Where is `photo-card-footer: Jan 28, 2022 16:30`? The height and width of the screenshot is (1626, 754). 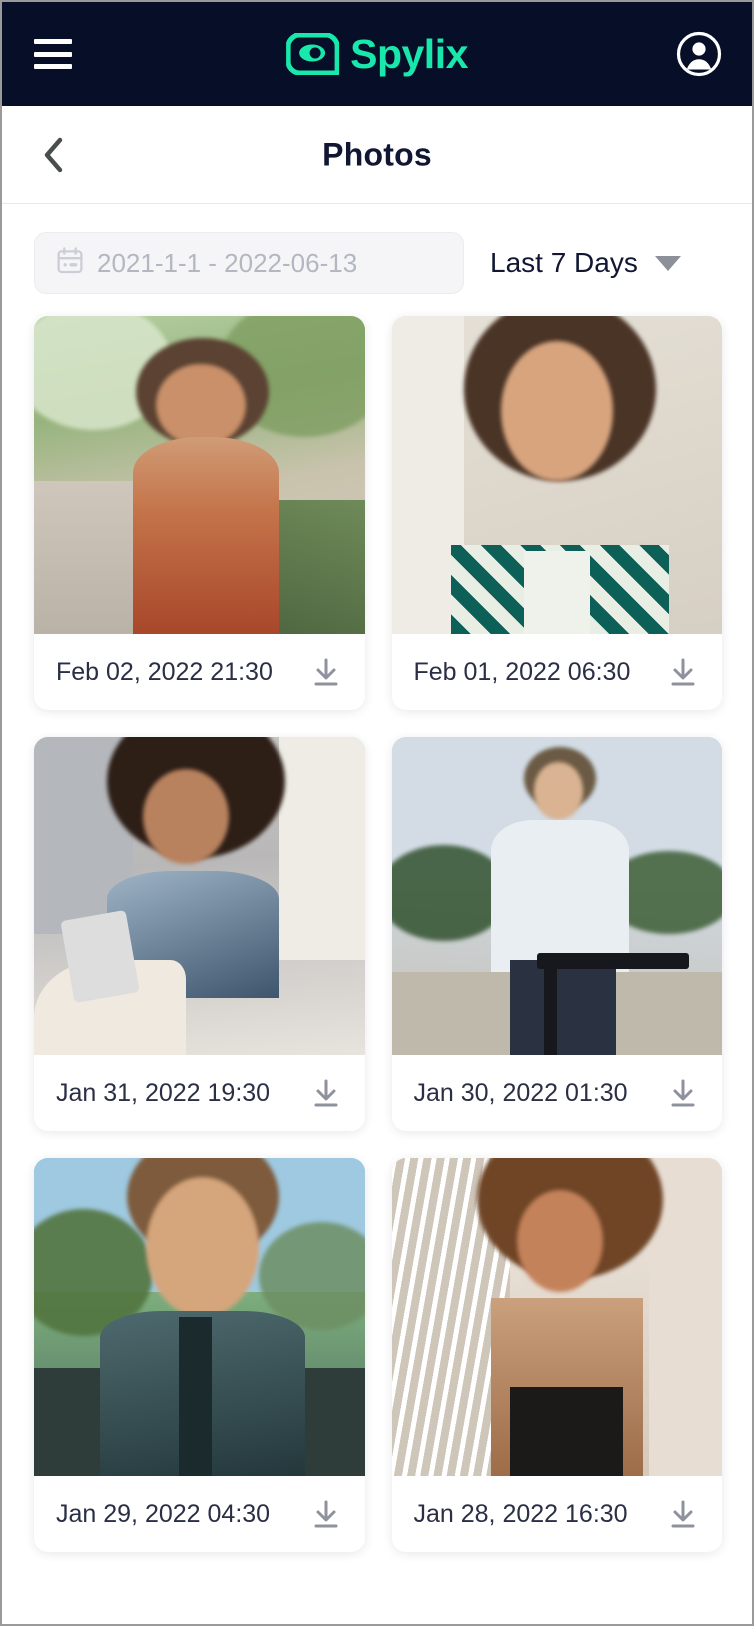
photo-card-footer: Jan 28, 2022 16:30 is located at coordinates (557, 1514).